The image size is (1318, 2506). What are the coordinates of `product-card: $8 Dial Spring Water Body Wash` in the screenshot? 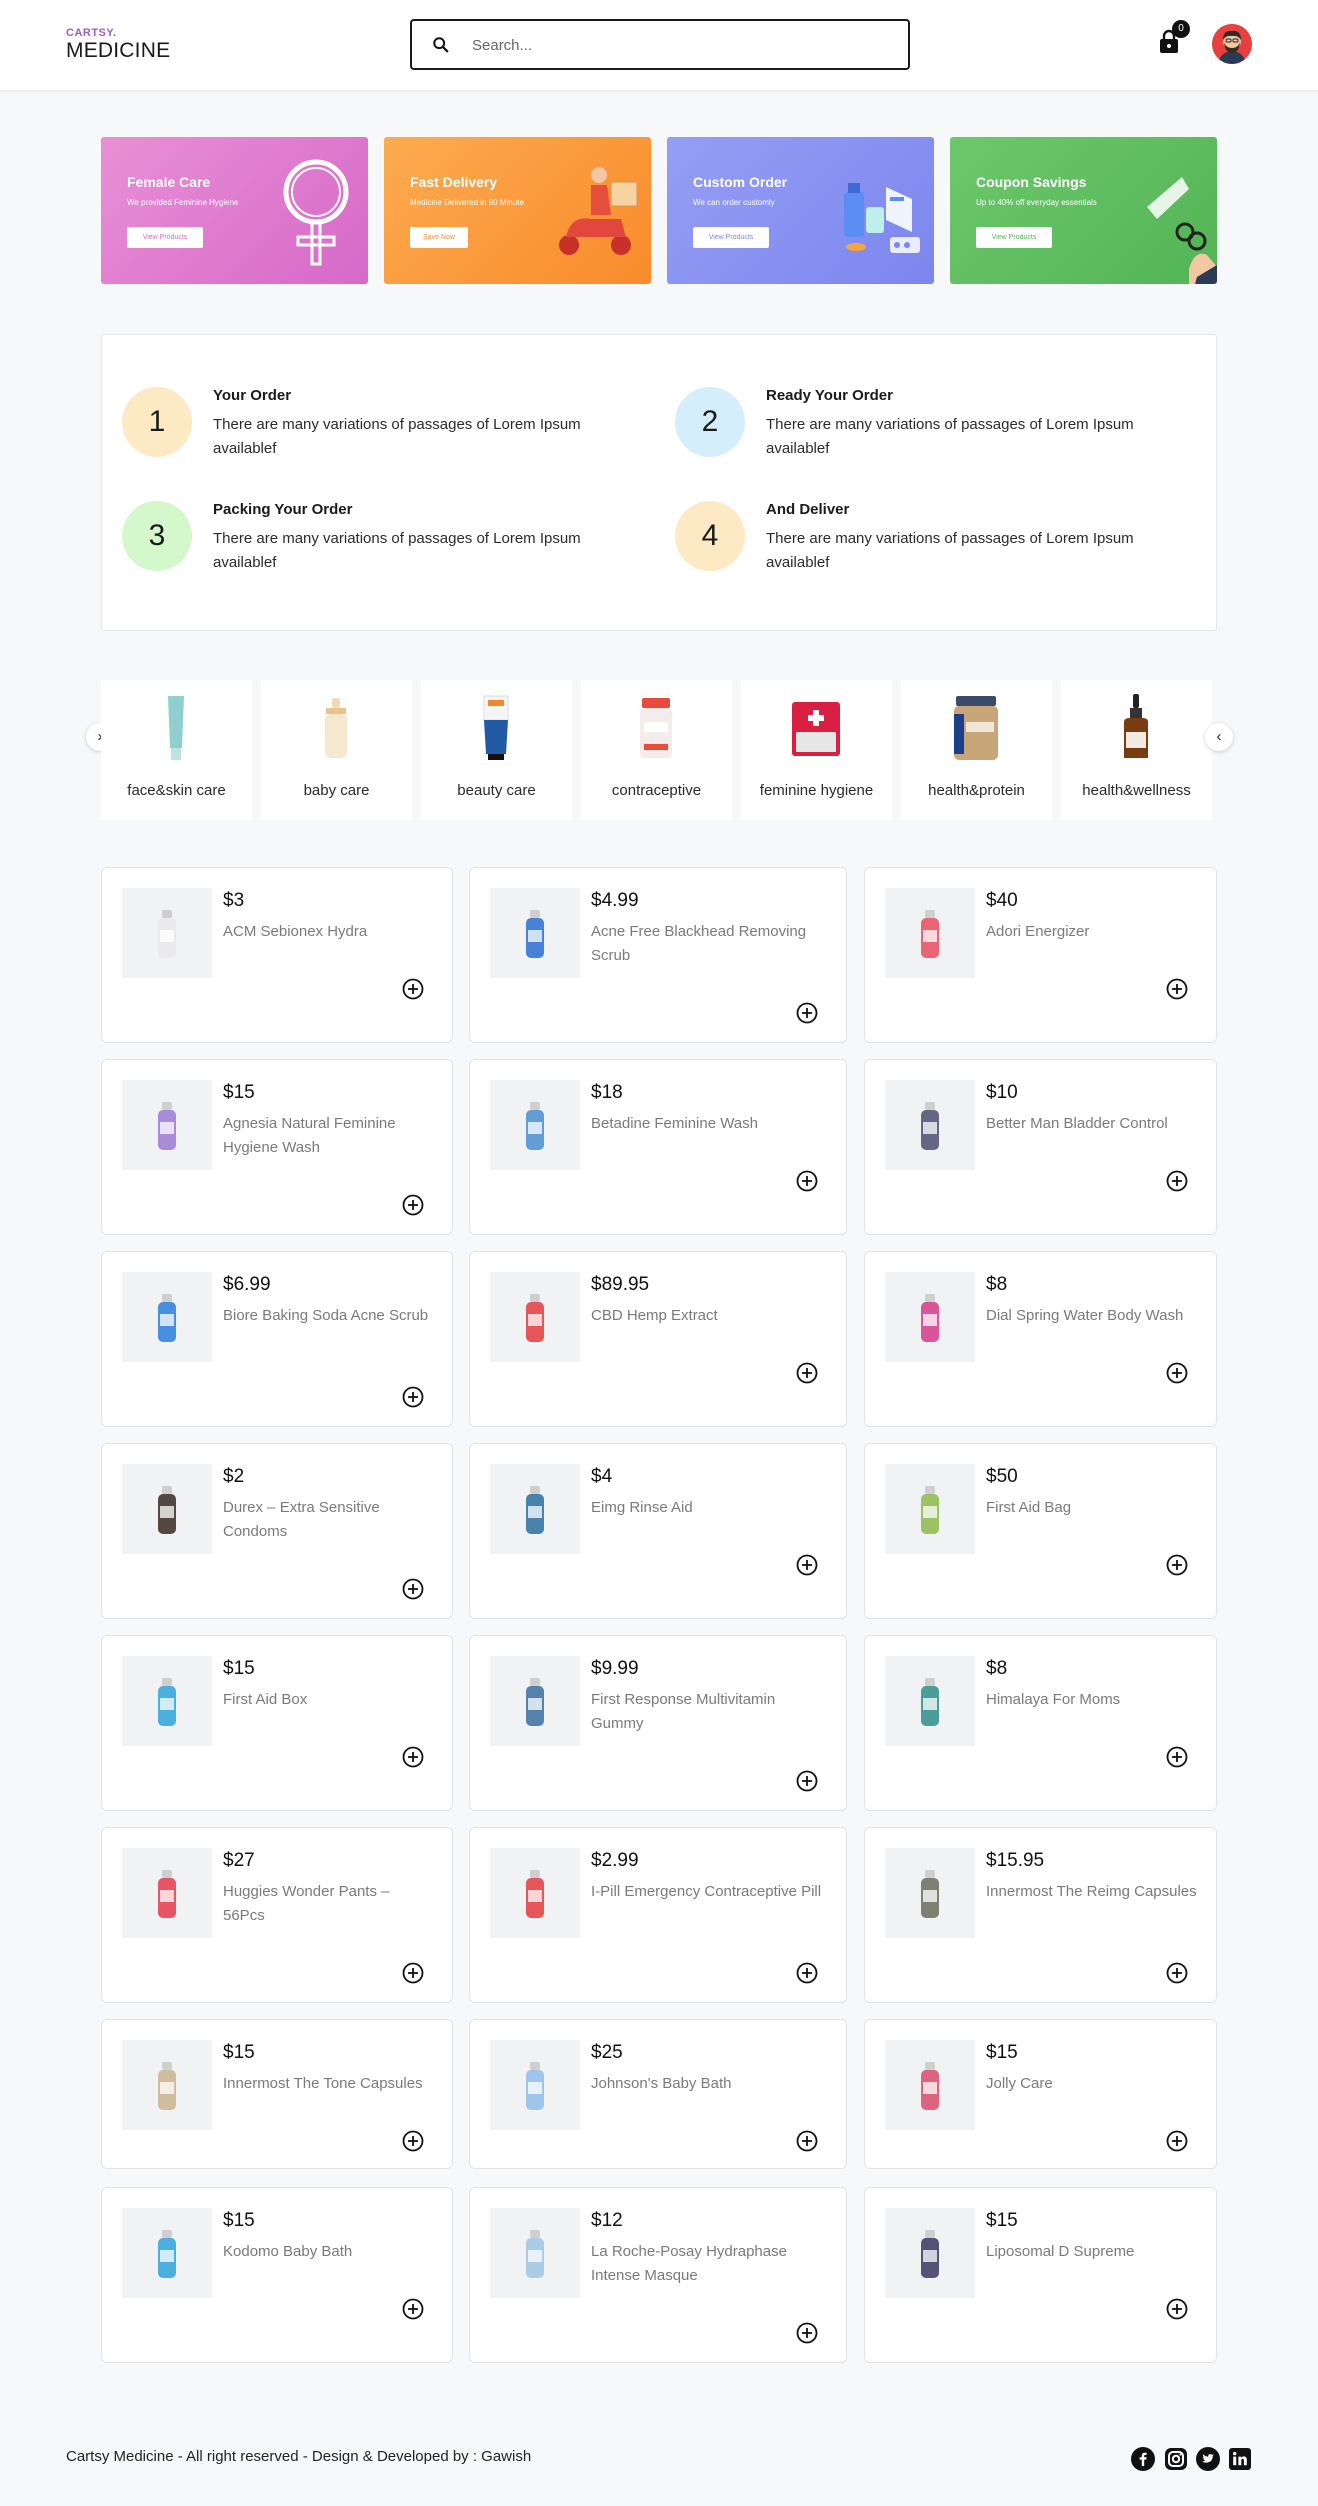 It's located at (1040, 1339).